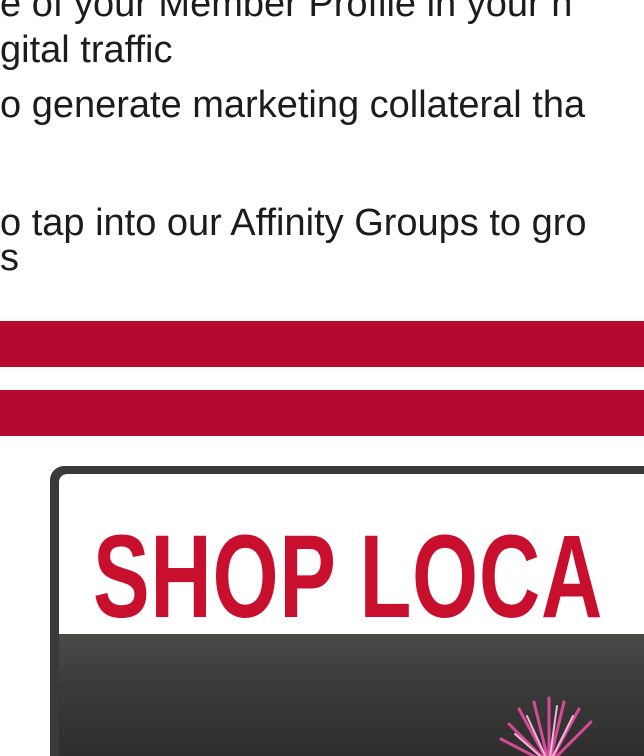 Image resolution: width=644 pixels, height=756 pixels. I want to click on text-line-2: gital traffic, so click(86, 50).